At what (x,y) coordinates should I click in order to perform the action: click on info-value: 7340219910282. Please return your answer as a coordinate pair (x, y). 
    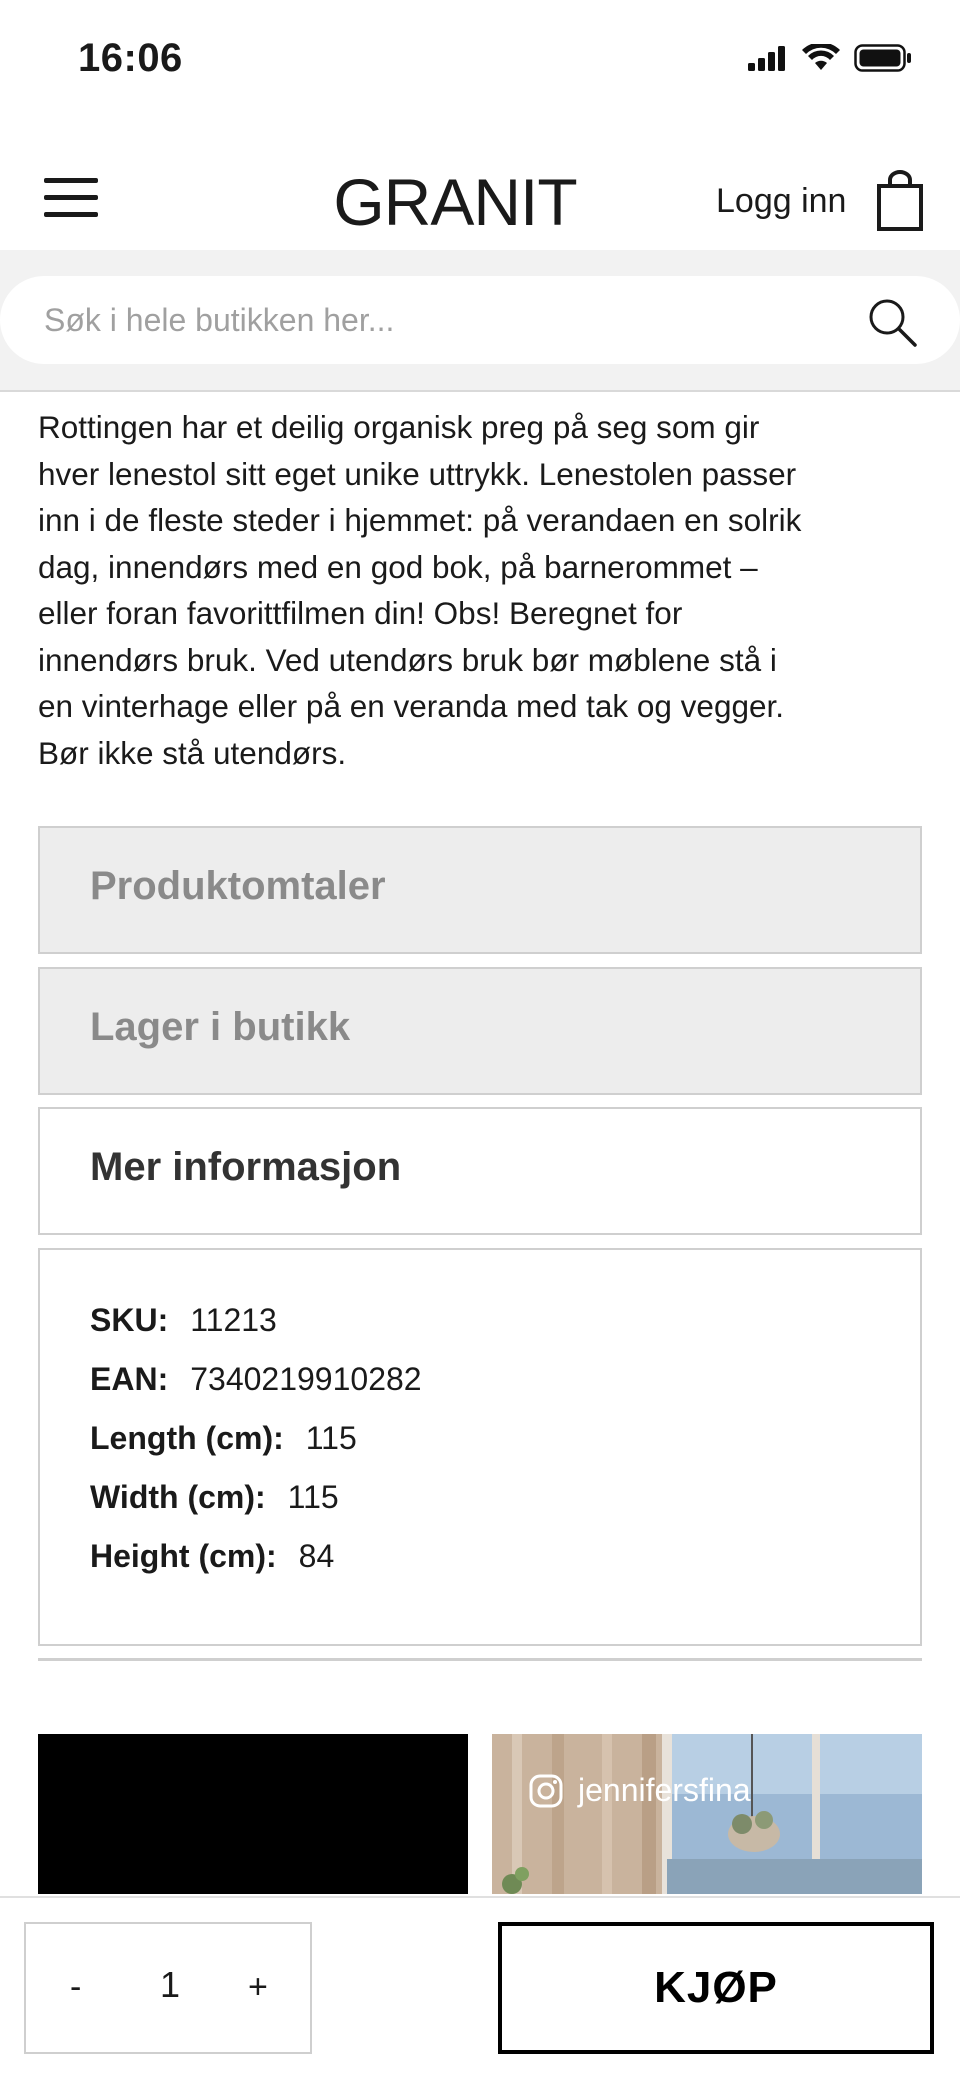
    Looking at the image, I should click on (306, 1379).